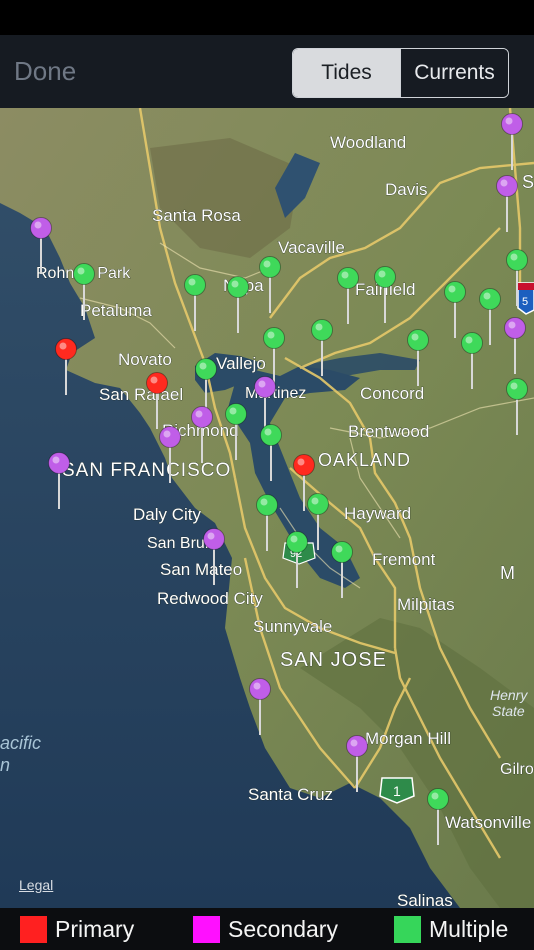  What do you see at coordinates (346, 73) in the screenshot?
I see `tab-tides: Tides` at bounding box center [346, 73].